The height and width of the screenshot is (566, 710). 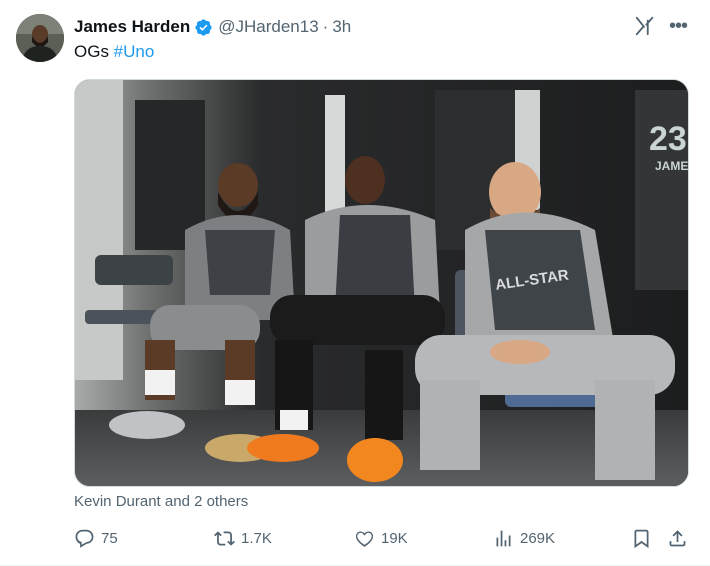 What do you see at coordinates (645, 26) in the screenshot?
I see `grok-icon` at bounding box center [645, 26].